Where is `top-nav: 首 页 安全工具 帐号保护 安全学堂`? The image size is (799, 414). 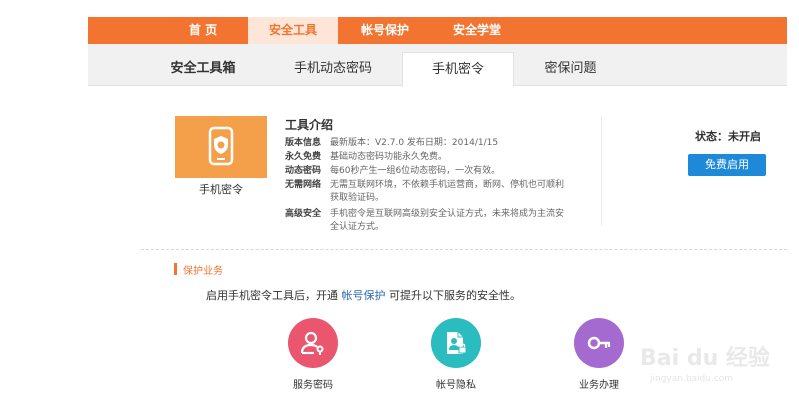 top-nav: 首 页 安全工具 帐号保护 安全学堂 is located at coordinates (437, 30).